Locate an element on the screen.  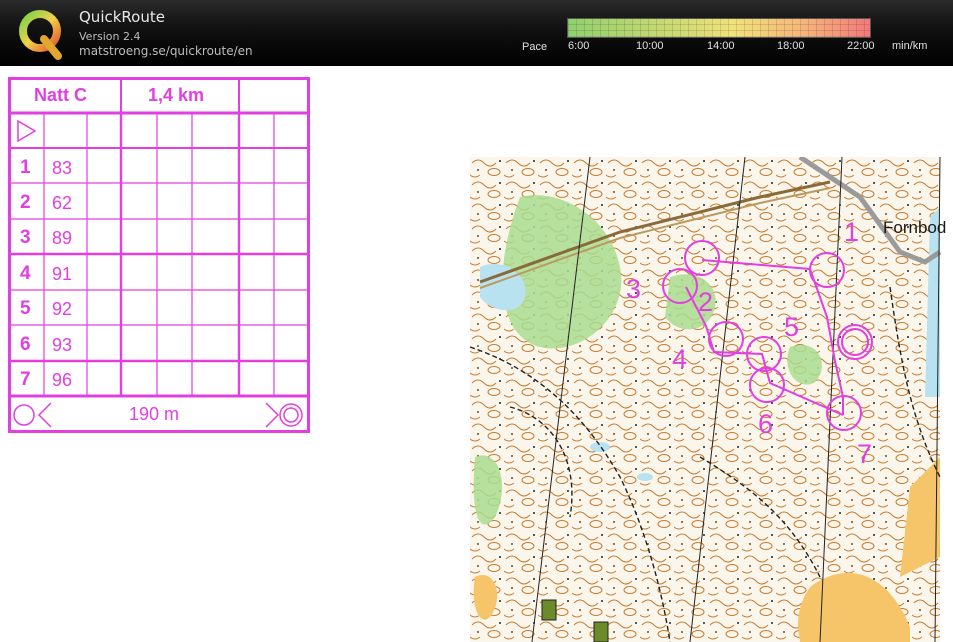
pace-tick: 6:00 is located at coordinates (579, 46).